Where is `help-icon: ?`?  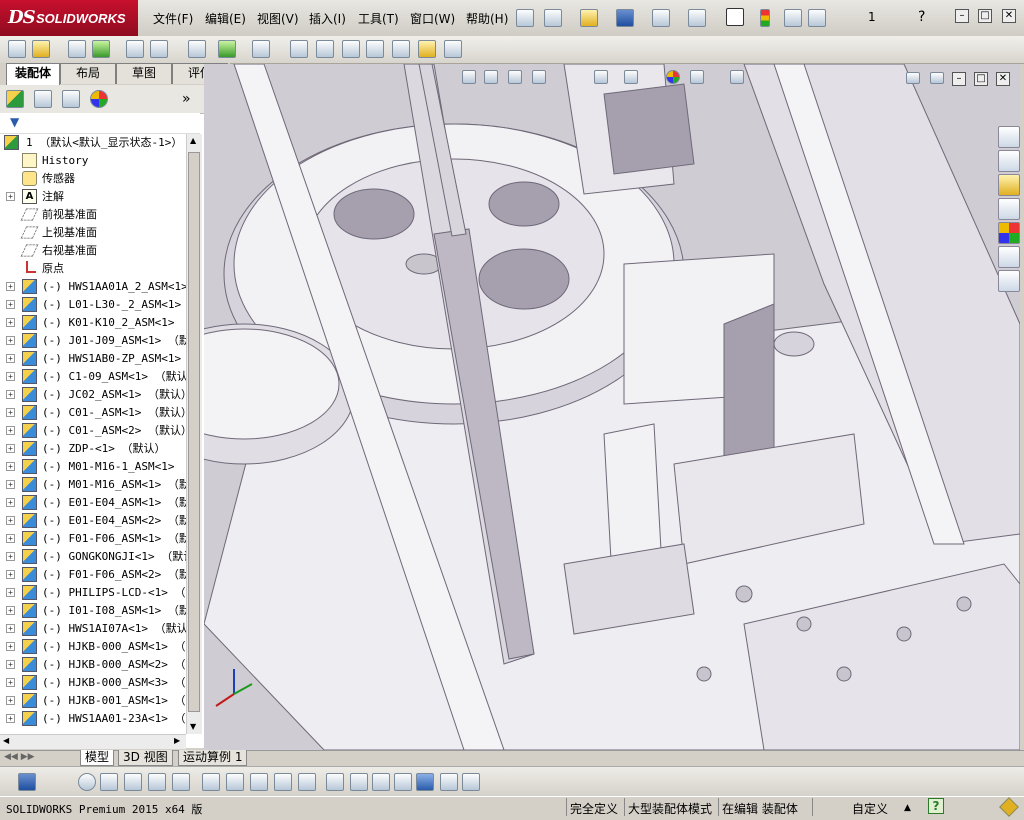 help-icon: ? is located at coordinates (936, 806).